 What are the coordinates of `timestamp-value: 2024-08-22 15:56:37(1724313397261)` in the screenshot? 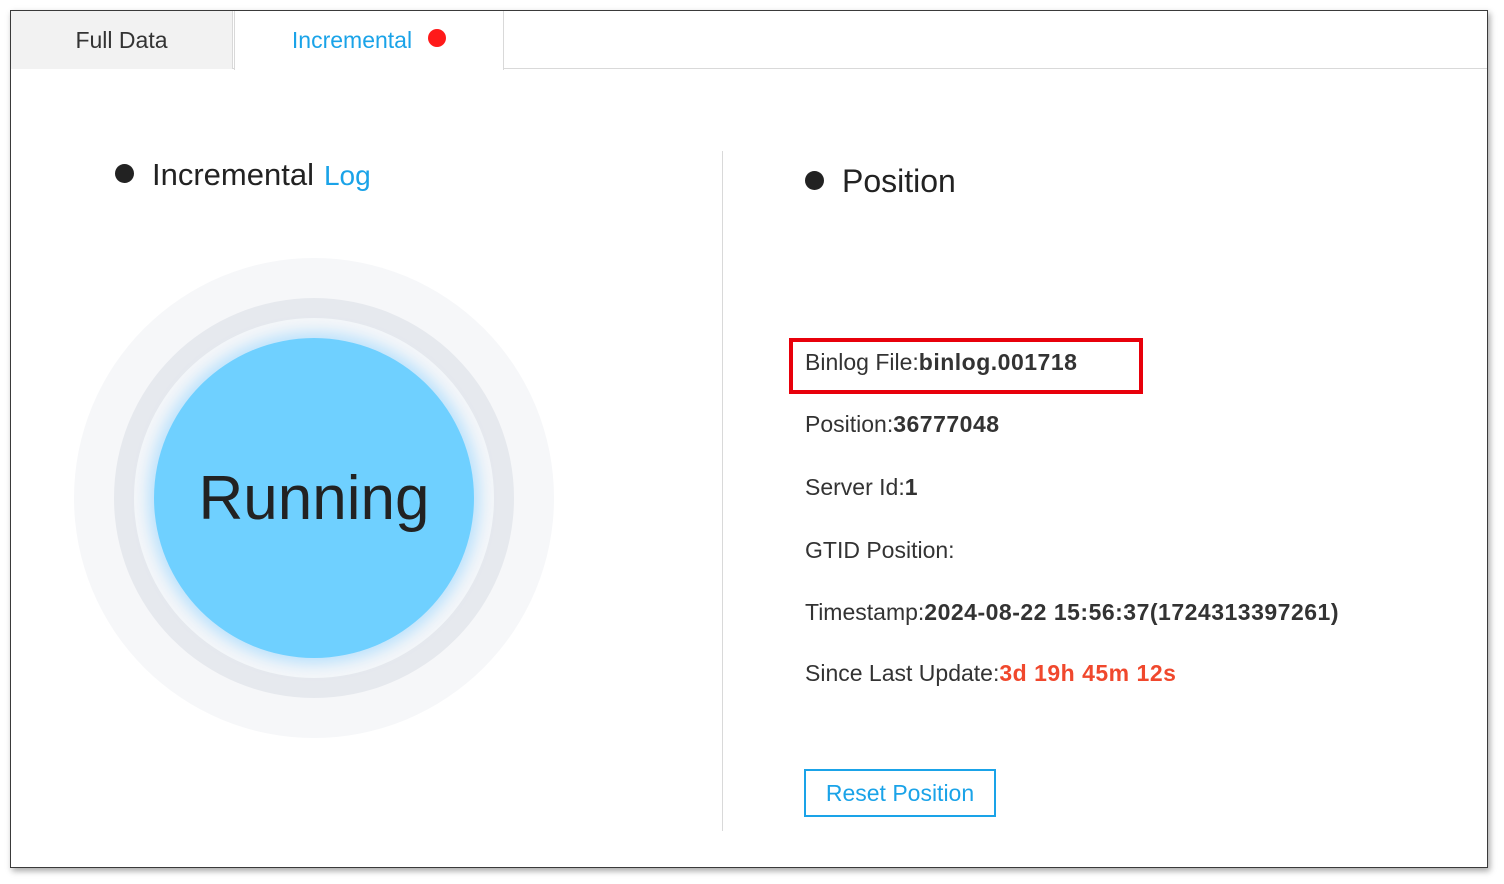 It's located at (1131, 612).